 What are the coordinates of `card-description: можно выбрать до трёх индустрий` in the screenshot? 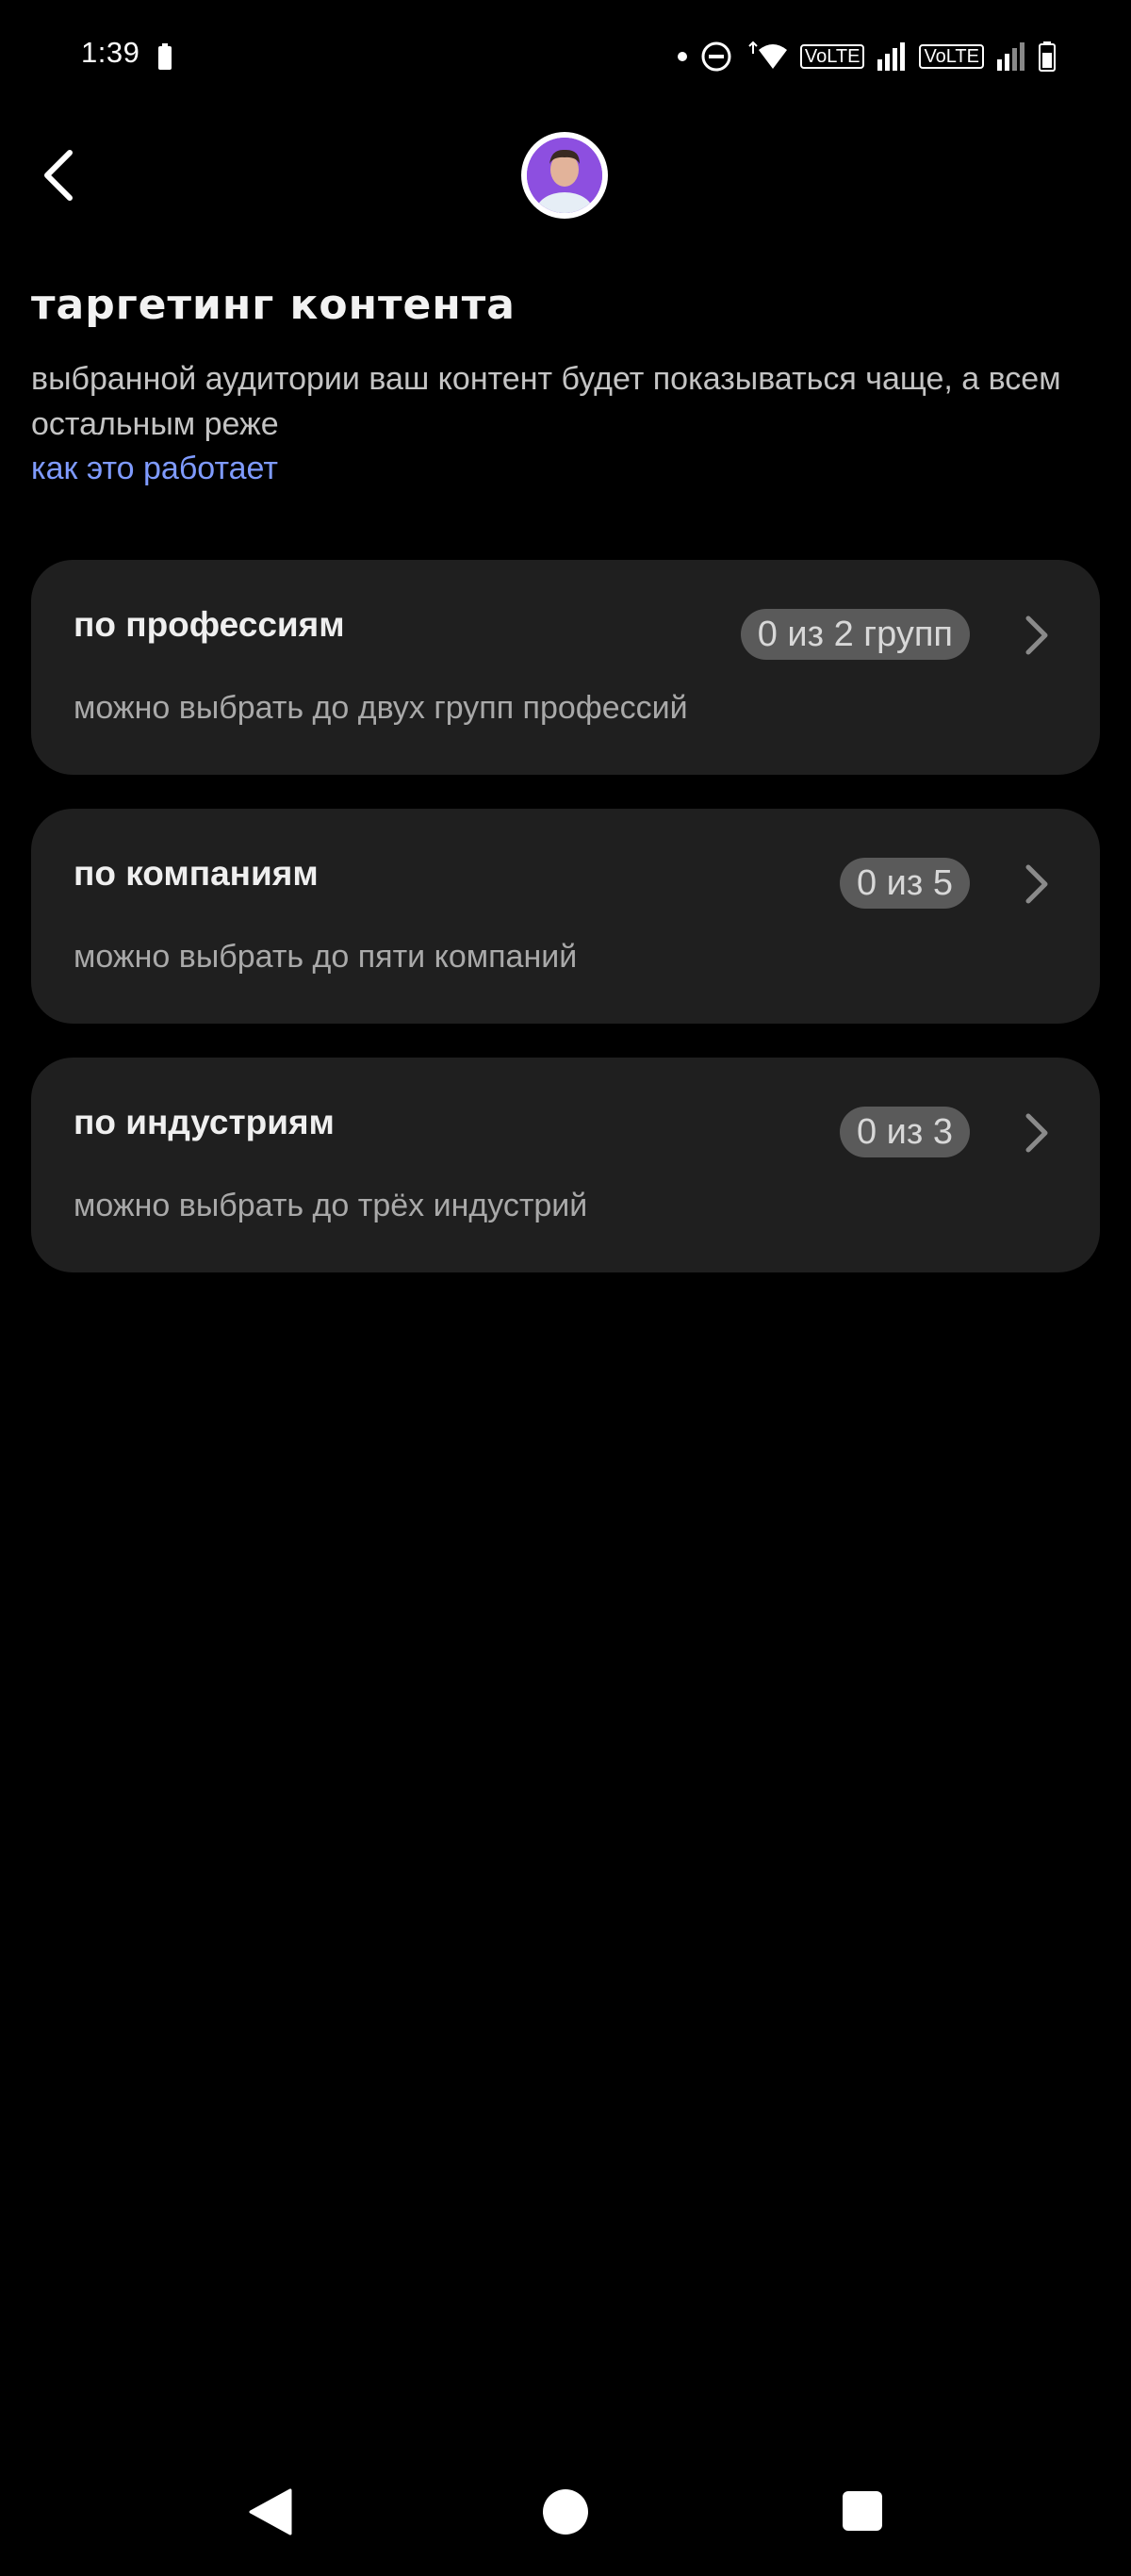 It's located at (331, 1205).